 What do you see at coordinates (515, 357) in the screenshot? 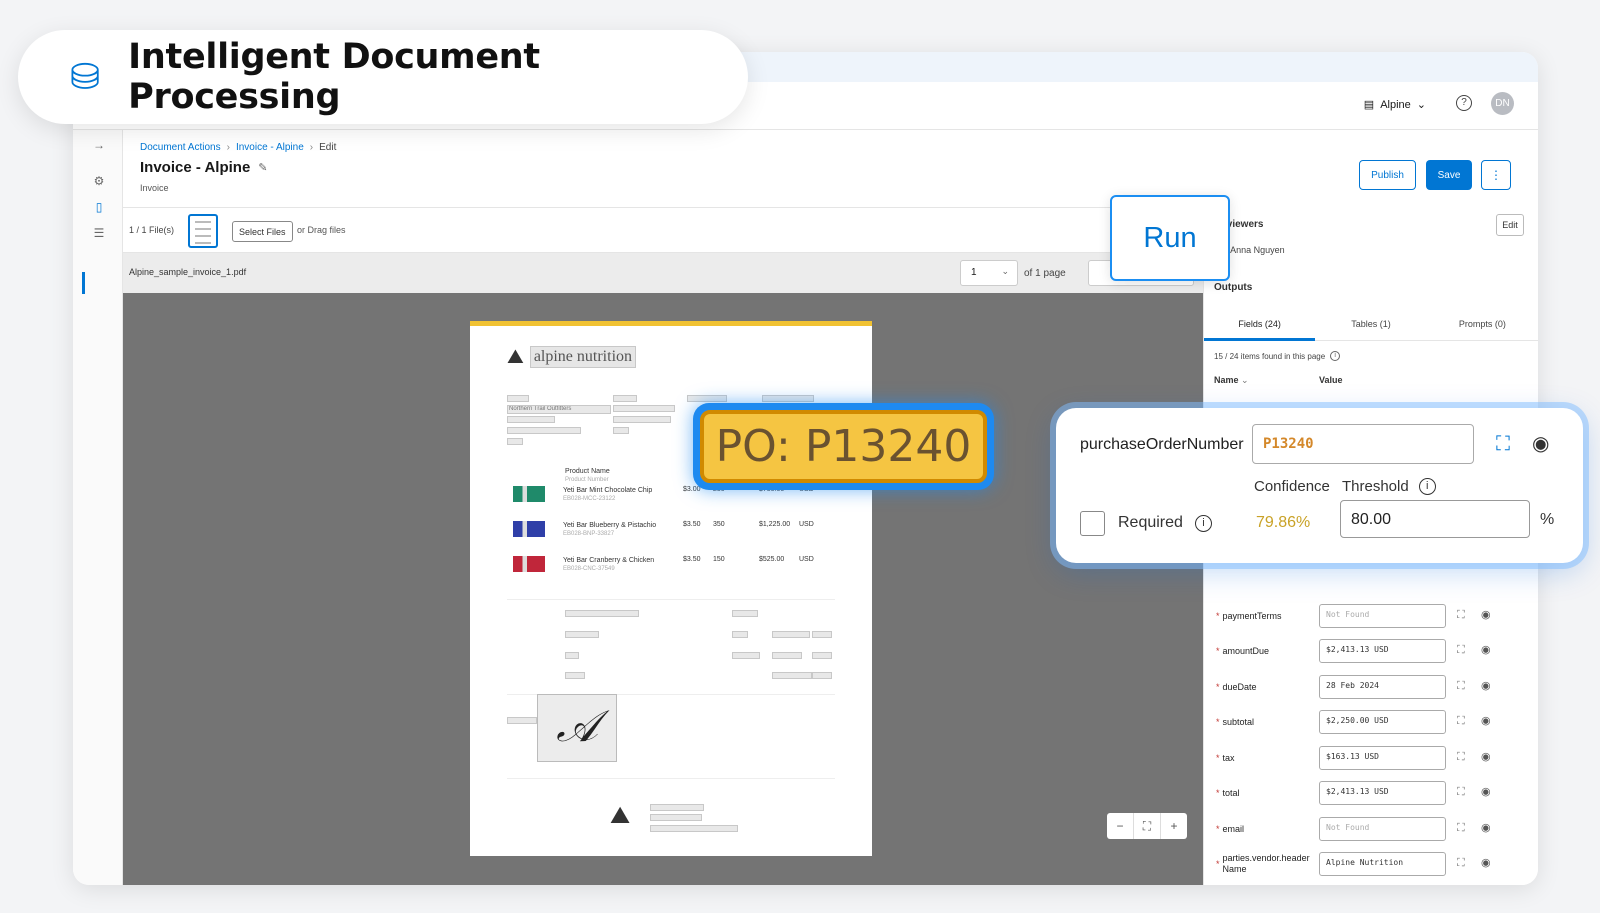
I see `mountain-logo-icon: ⛰` at bounding box center [515, 357].